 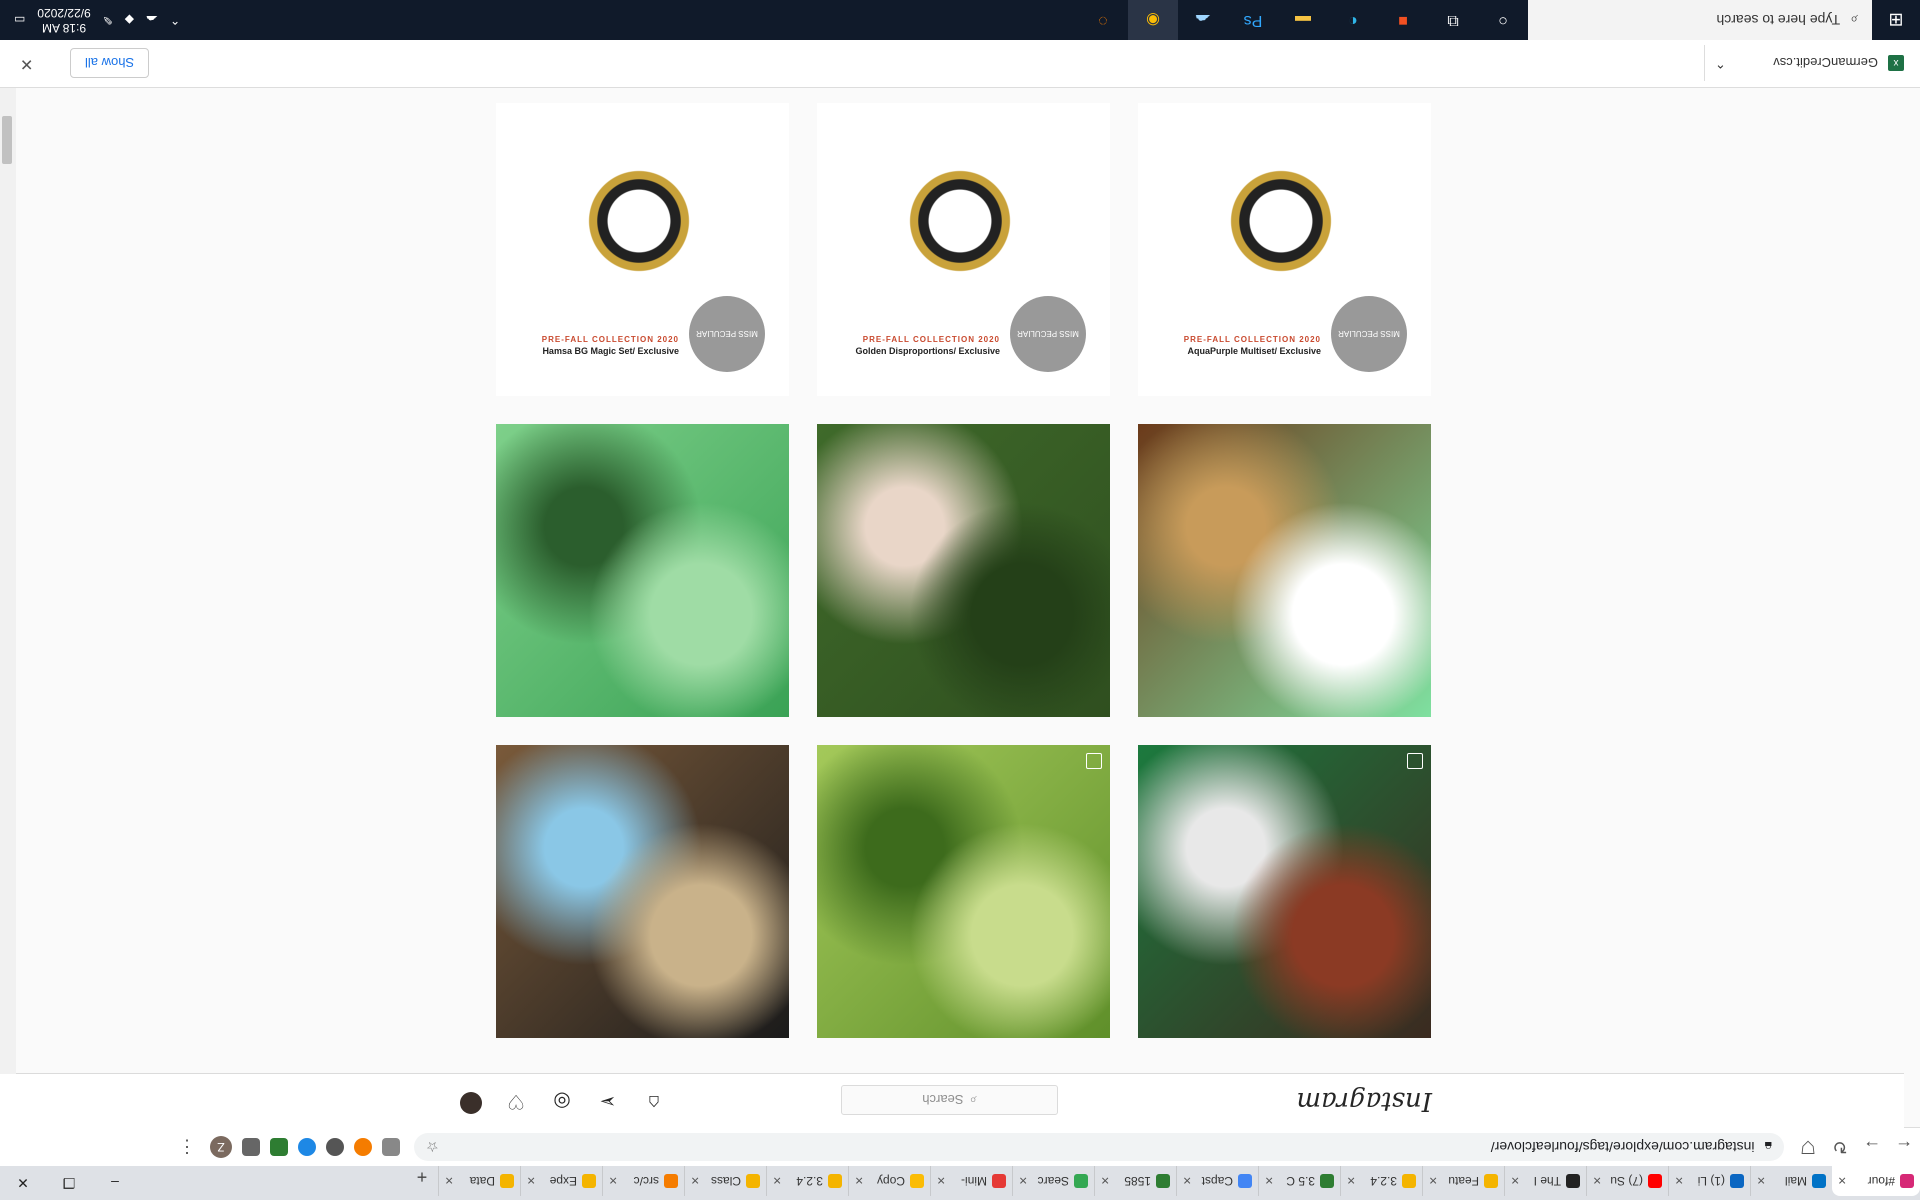 What do you see at coordinates (963, 570) in the screenshot?
I see `post-hand-holding-clover` at bounding box center [963, 570].